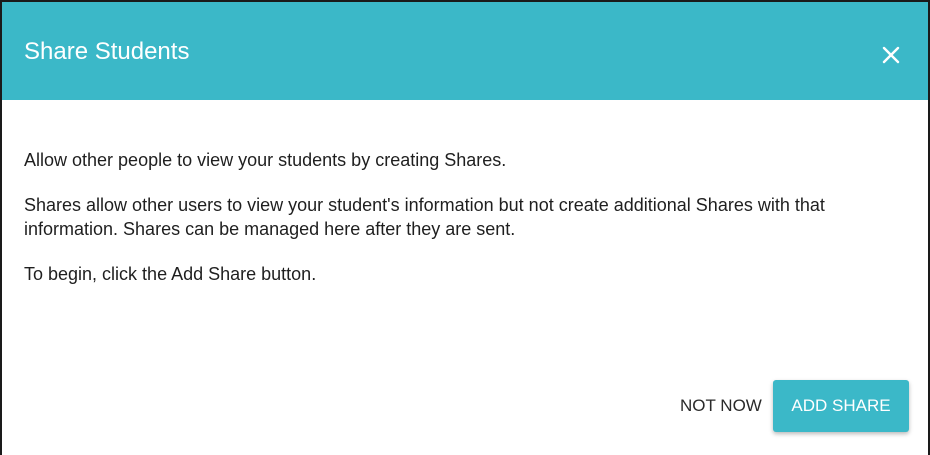 The width and height of the screenshot is (930, 455). I want to click on dialog-actions: NOT NOW ADD SHARE, so click(465, 406).